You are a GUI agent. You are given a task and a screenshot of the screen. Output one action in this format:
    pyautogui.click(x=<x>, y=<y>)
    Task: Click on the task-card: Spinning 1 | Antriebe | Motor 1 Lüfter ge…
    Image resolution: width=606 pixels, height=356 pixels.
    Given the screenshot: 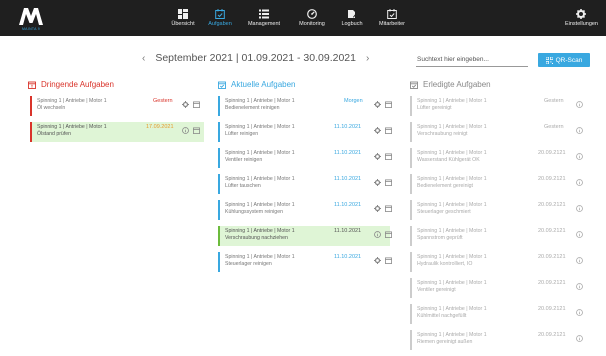 What is the action you would take?
    pyautogui.click(x=501, y=106)
    